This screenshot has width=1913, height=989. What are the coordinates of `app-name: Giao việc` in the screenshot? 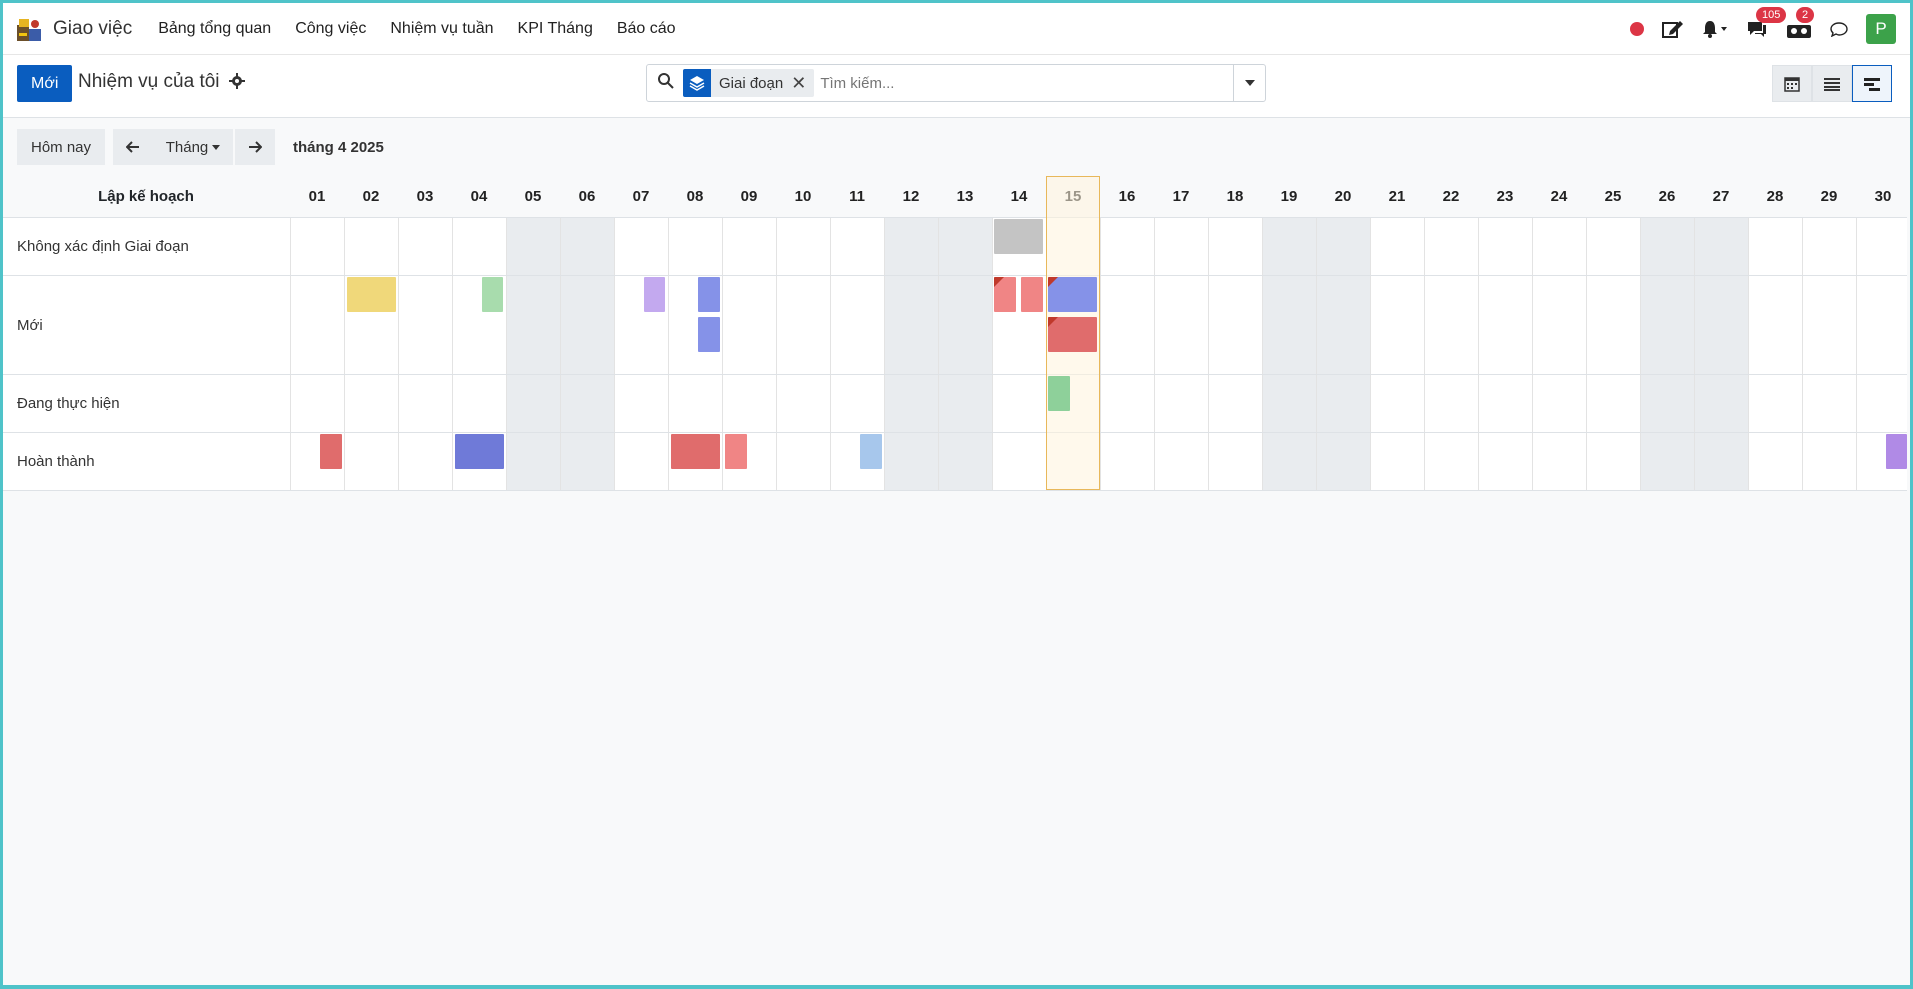 It's located at (92, 29).